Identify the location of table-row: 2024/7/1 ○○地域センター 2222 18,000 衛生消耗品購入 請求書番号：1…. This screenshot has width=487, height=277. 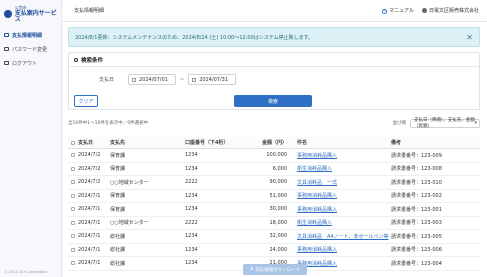
(274, 223).